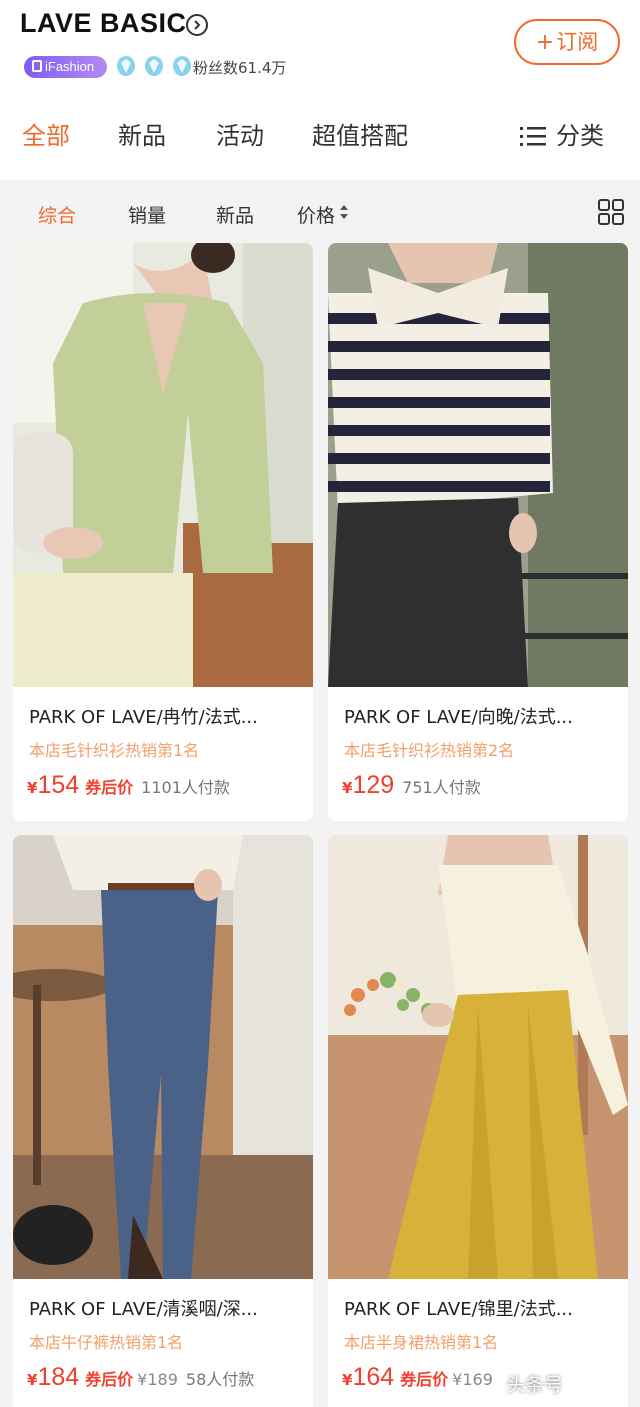 Image resolution: width=640 pixels, height=1407 pixels. Describe the element at coordinates (441, 787) in the screenshot. I see `sold-count: 751人付款` at that location.